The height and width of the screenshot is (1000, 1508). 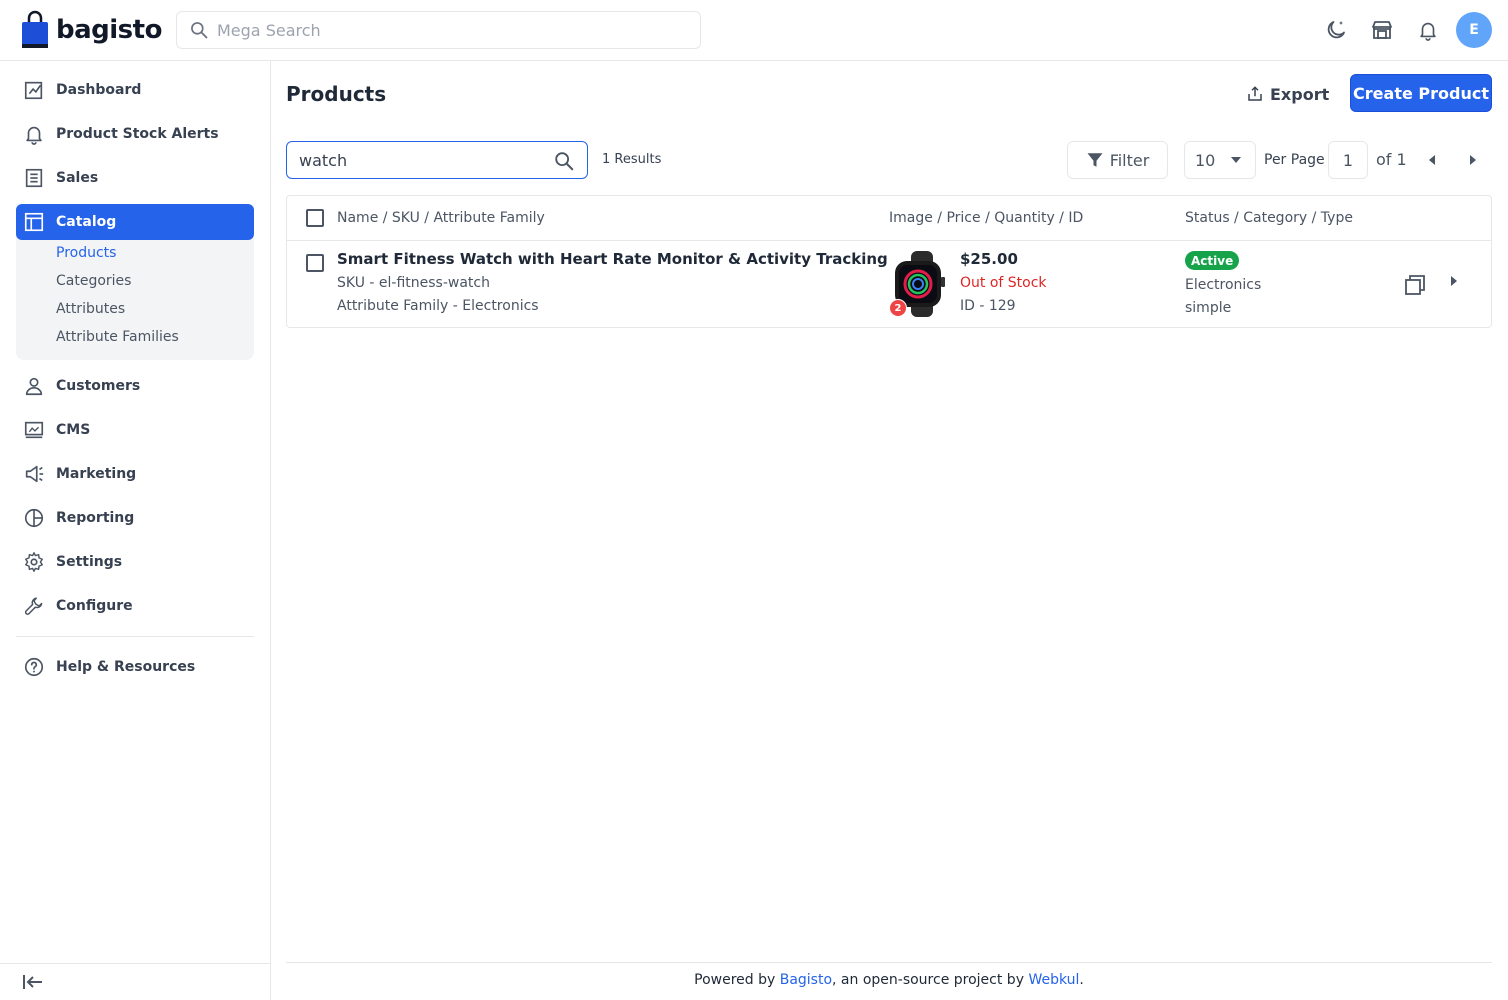 What do you see at coordinates (1269, 218) in the screenshot?
I see `column-header-status: Status / Category / Type` at bounding box center [1269, 218].